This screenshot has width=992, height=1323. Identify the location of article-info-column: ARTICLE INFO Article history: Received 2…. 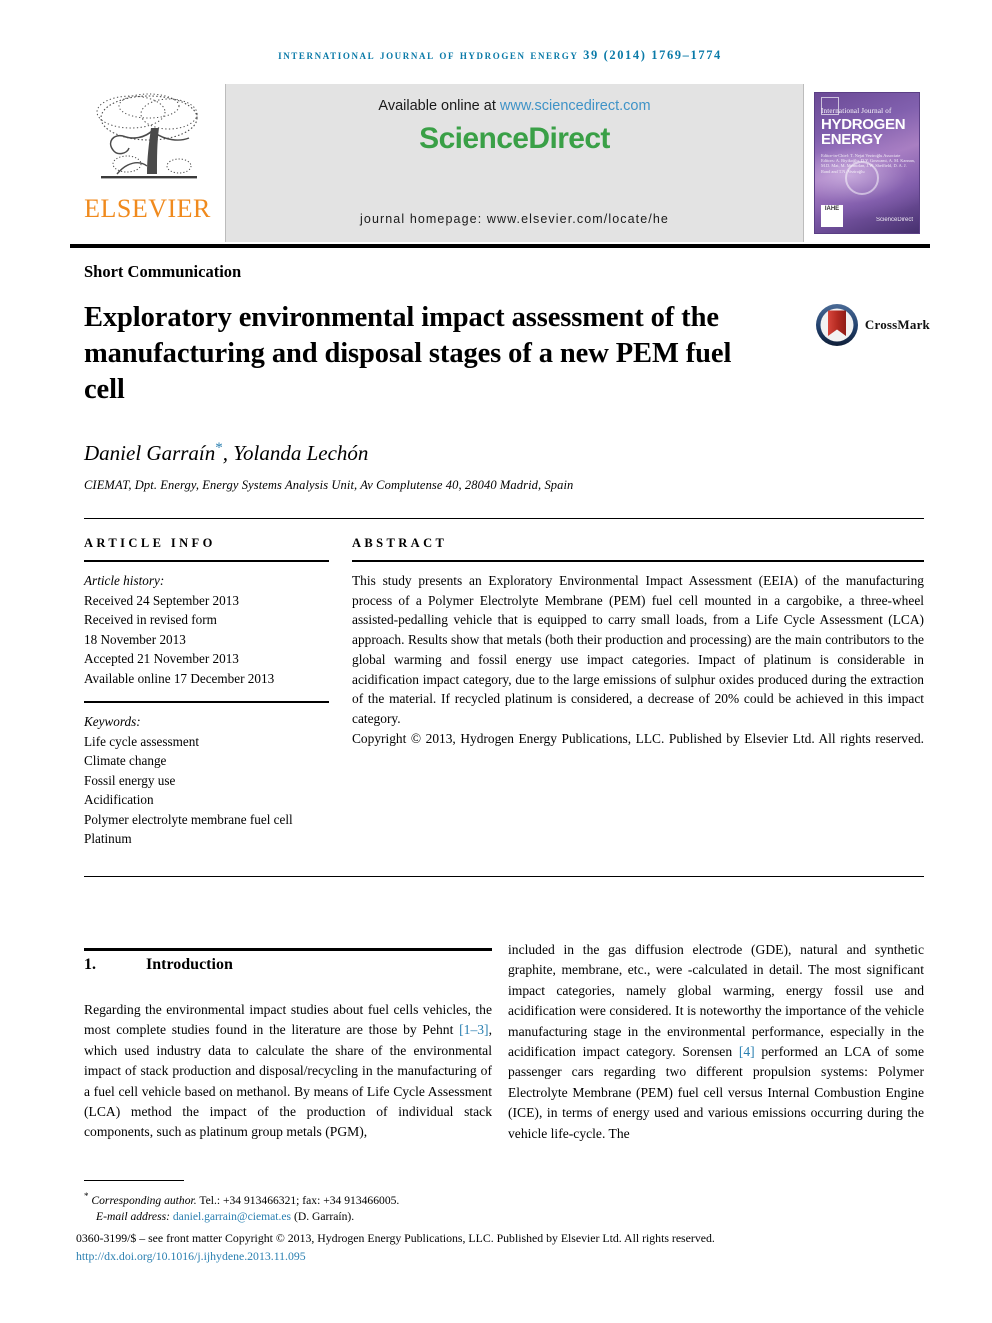
(206, 692).